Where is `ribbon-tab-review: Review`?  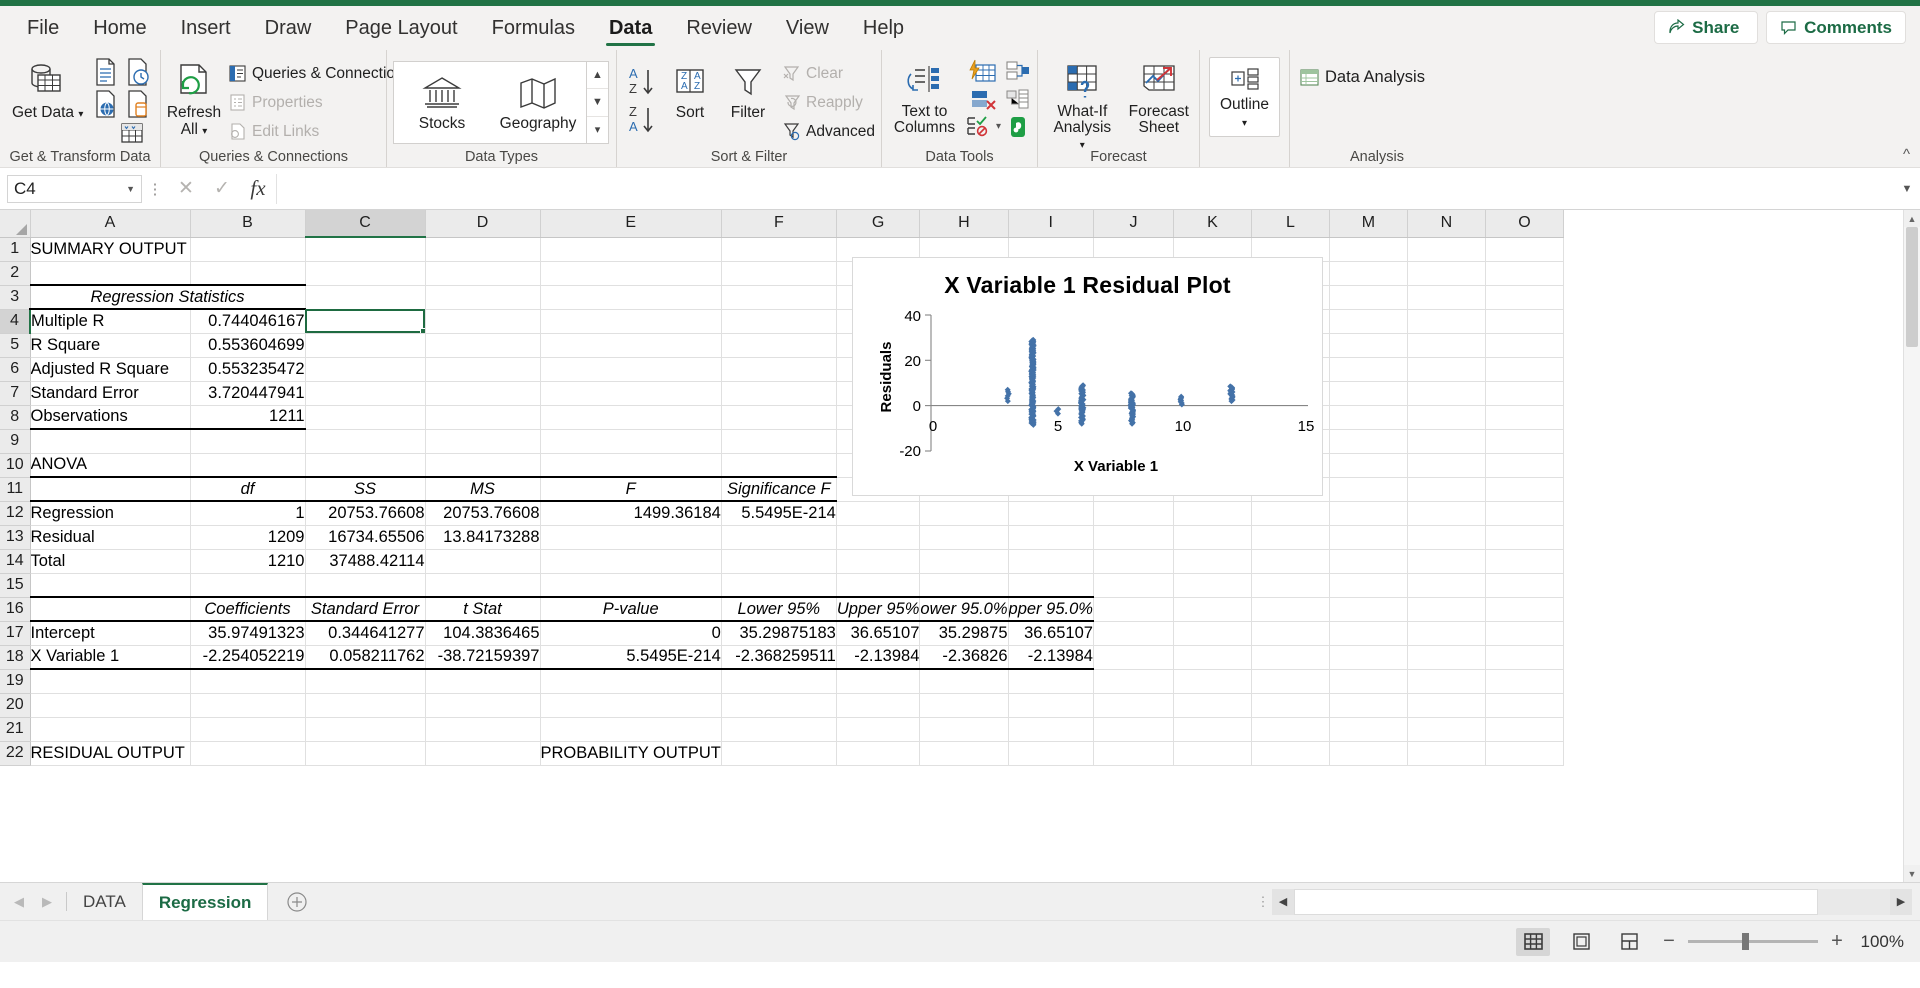
ribbon-tab-review: Review is located at coordinates (719, 28).